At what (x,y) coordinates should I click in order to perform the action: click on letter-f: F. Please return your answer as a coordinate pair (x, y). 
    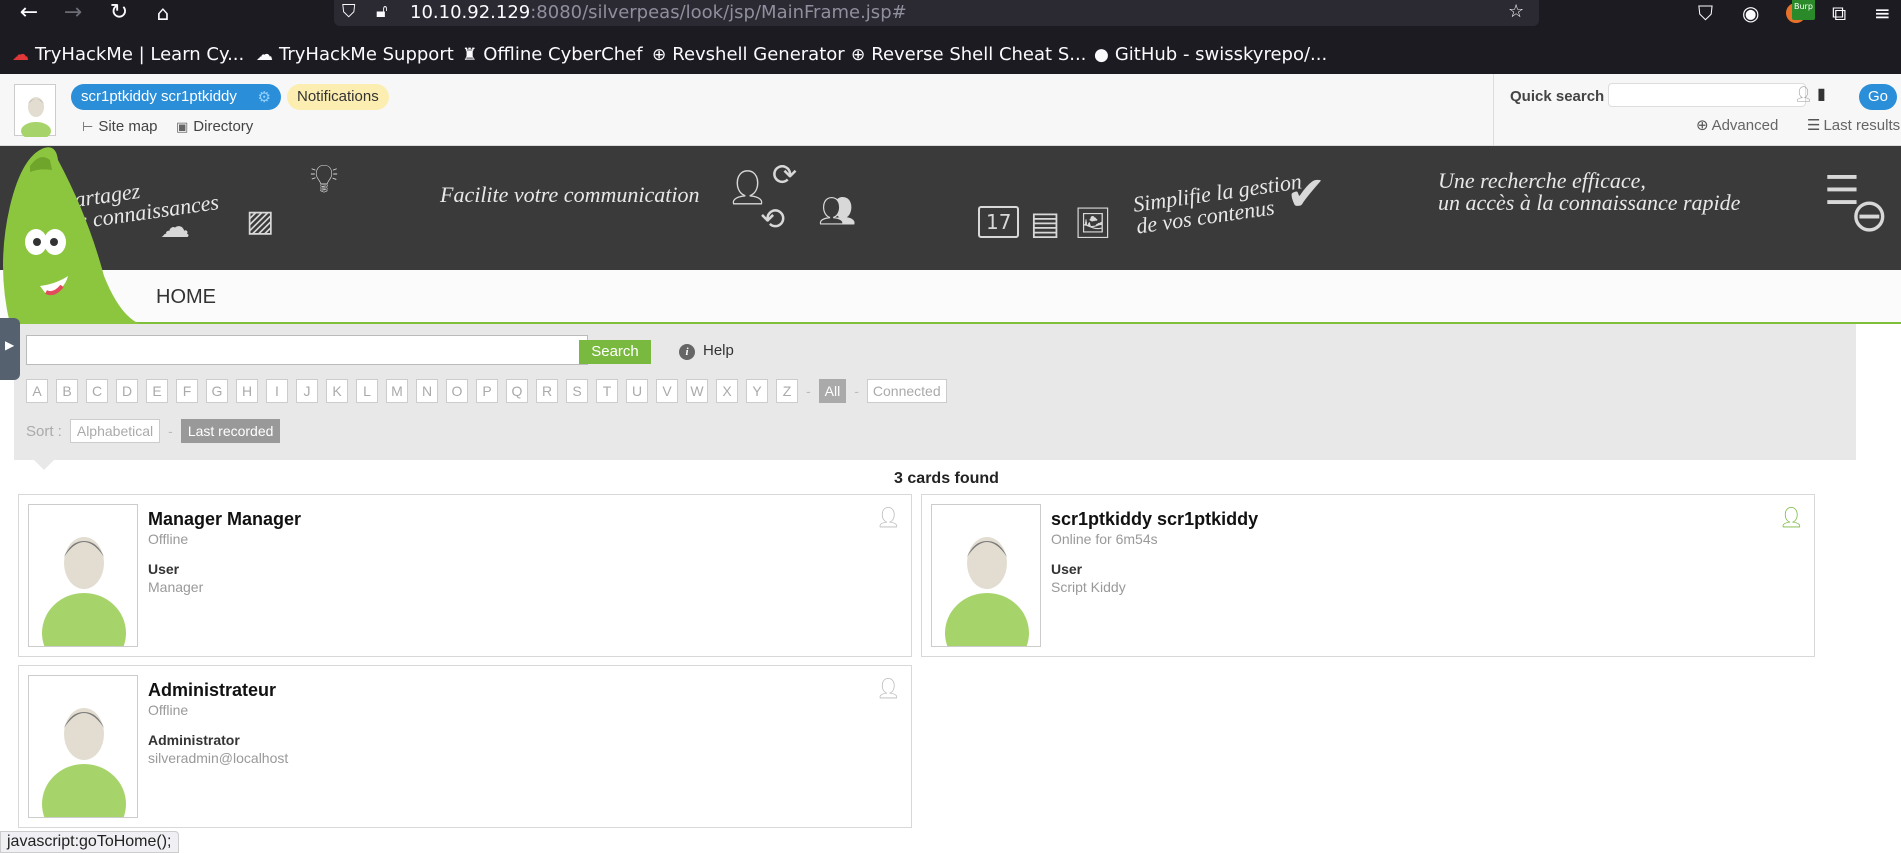
    Looking at the image, I should click on (187, 391).